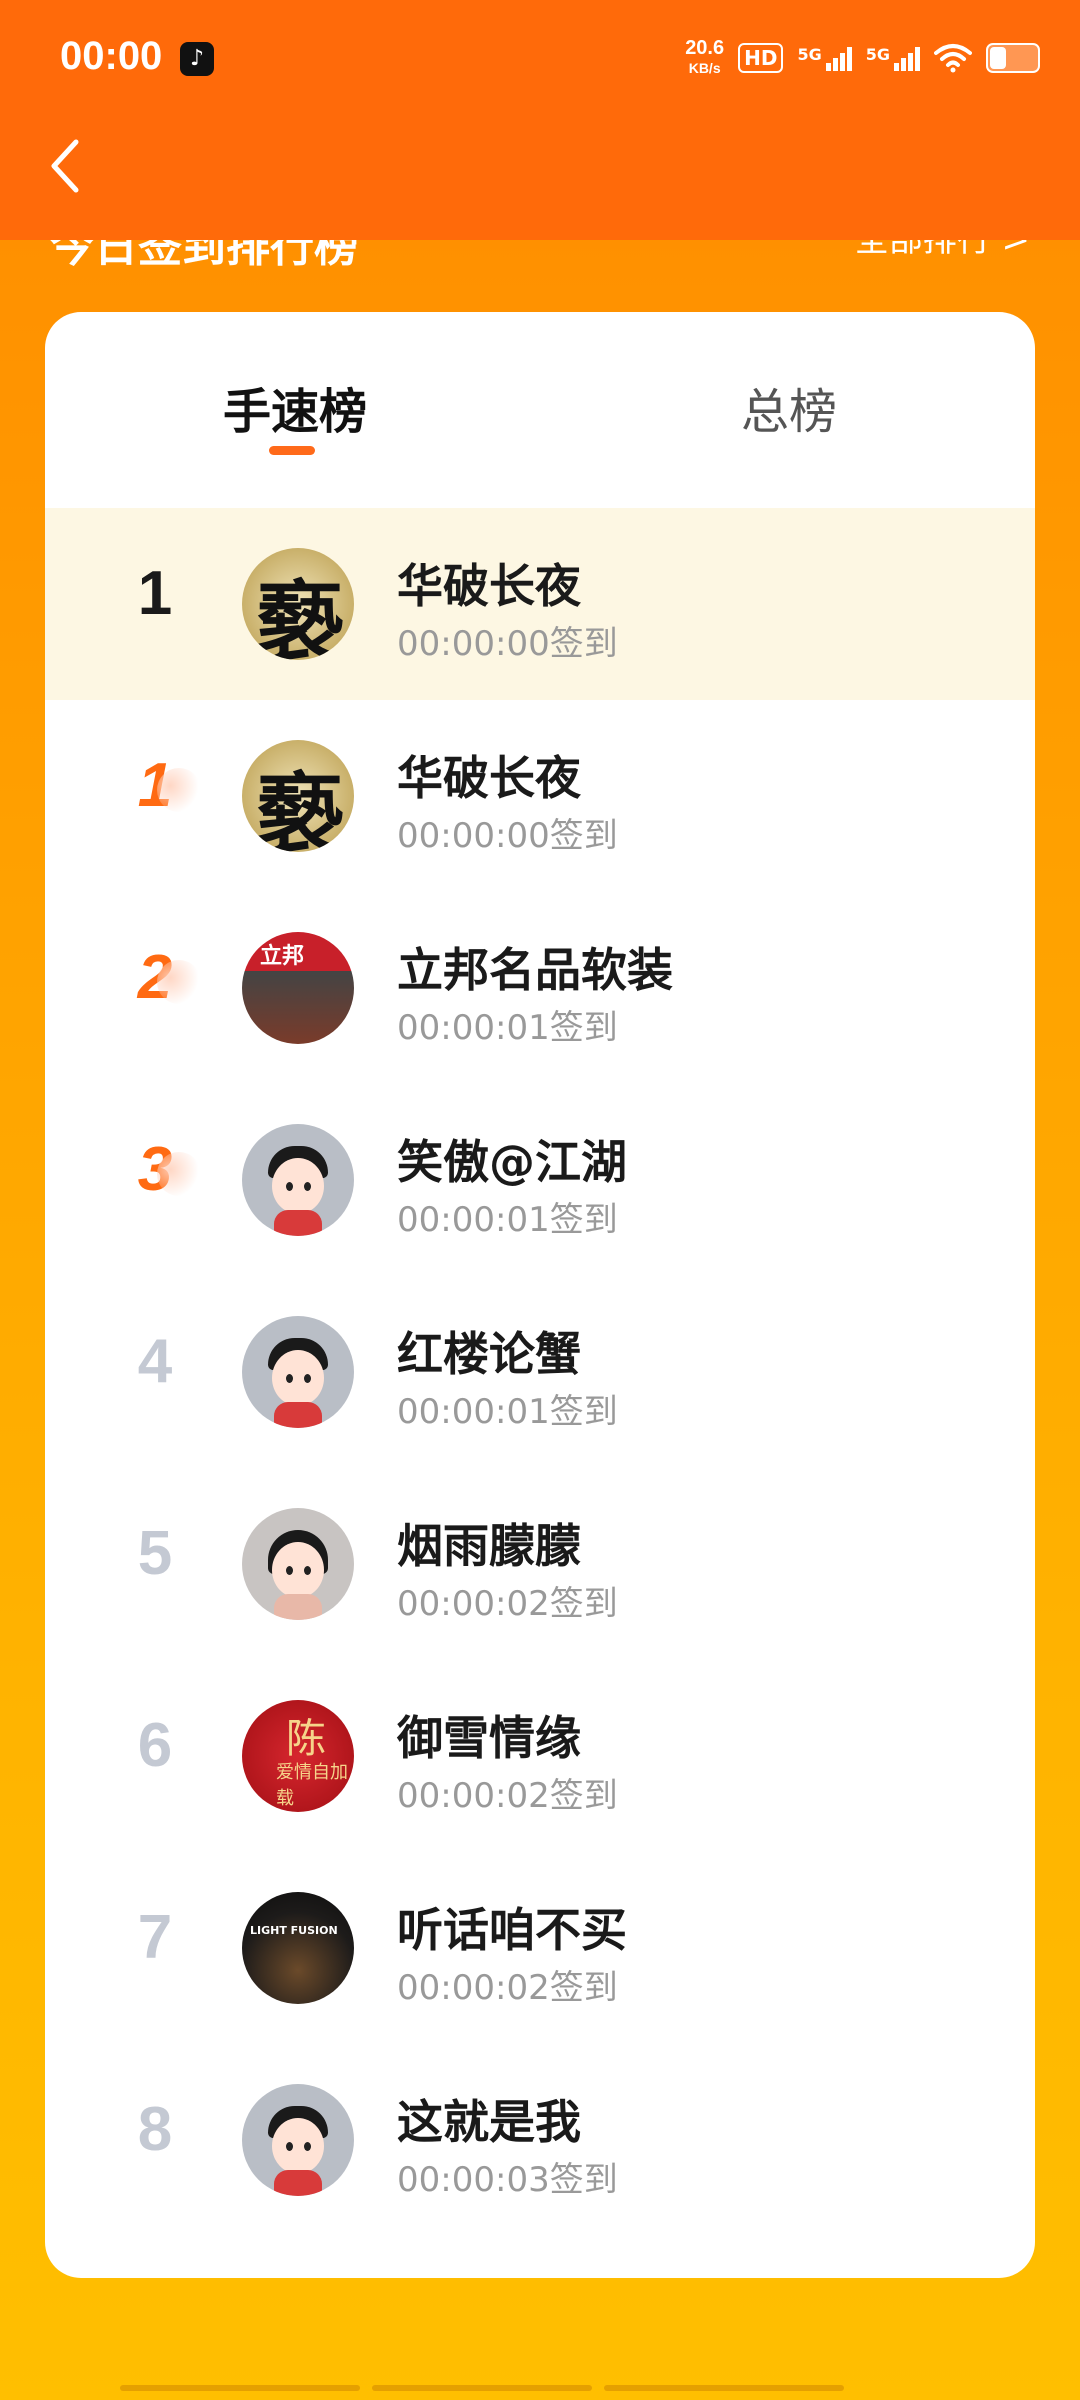 The image size is (1080, 2400). Describe the element at coordinates (824, 58) in the screenshot. I see `signal-icon-sim1: 5G` at that location.